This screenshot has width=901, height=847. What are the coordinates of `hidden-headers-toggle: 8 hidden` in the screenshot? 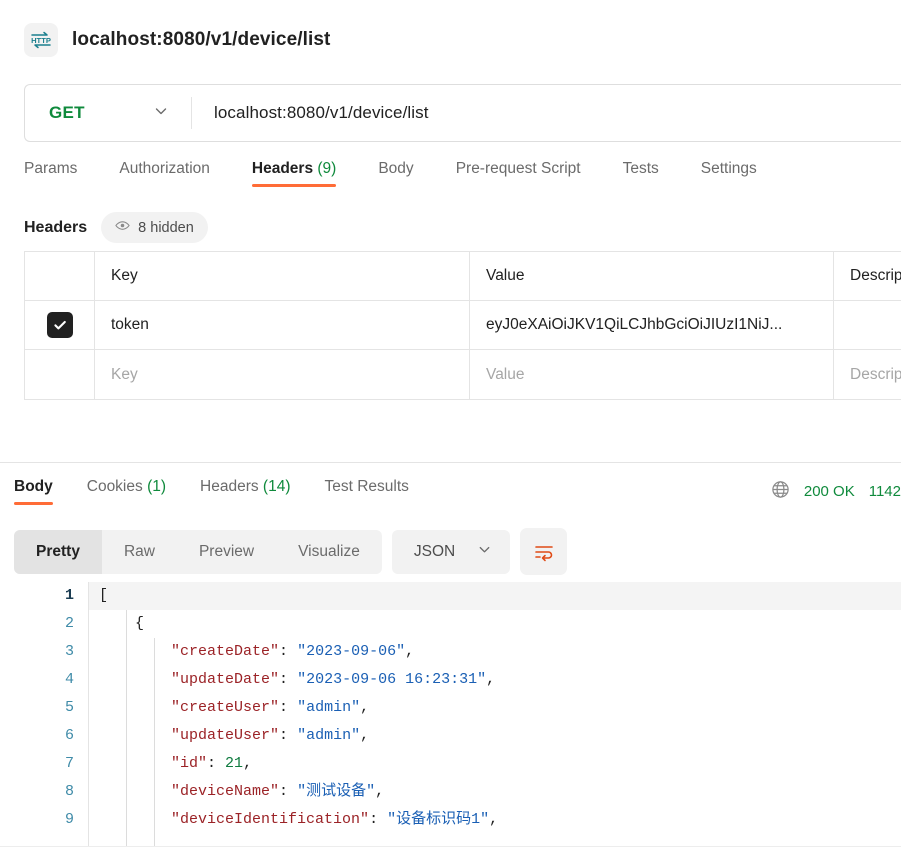 It's located at (154, 227).